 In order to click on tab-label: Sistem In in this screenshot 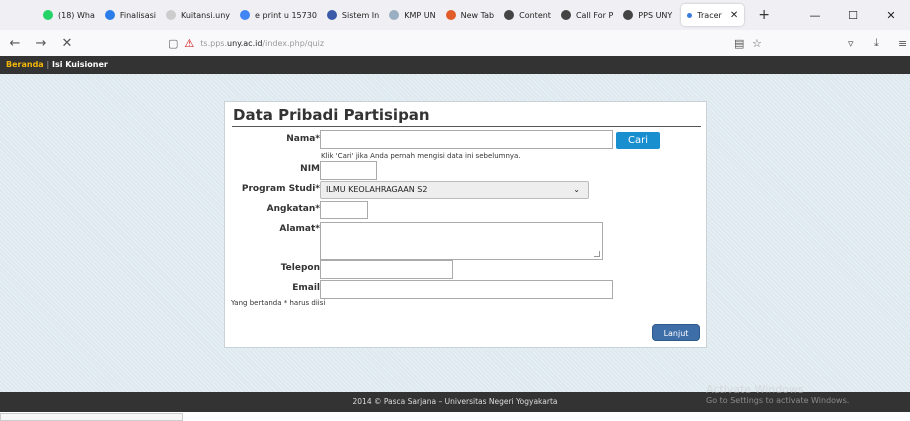, I will do `click(360, 15)`.